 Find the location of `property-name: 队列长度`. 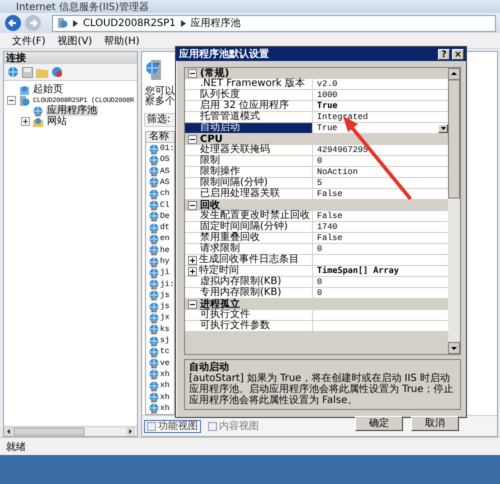

property-name: 队列长度 is located at coordinates (249, 95).